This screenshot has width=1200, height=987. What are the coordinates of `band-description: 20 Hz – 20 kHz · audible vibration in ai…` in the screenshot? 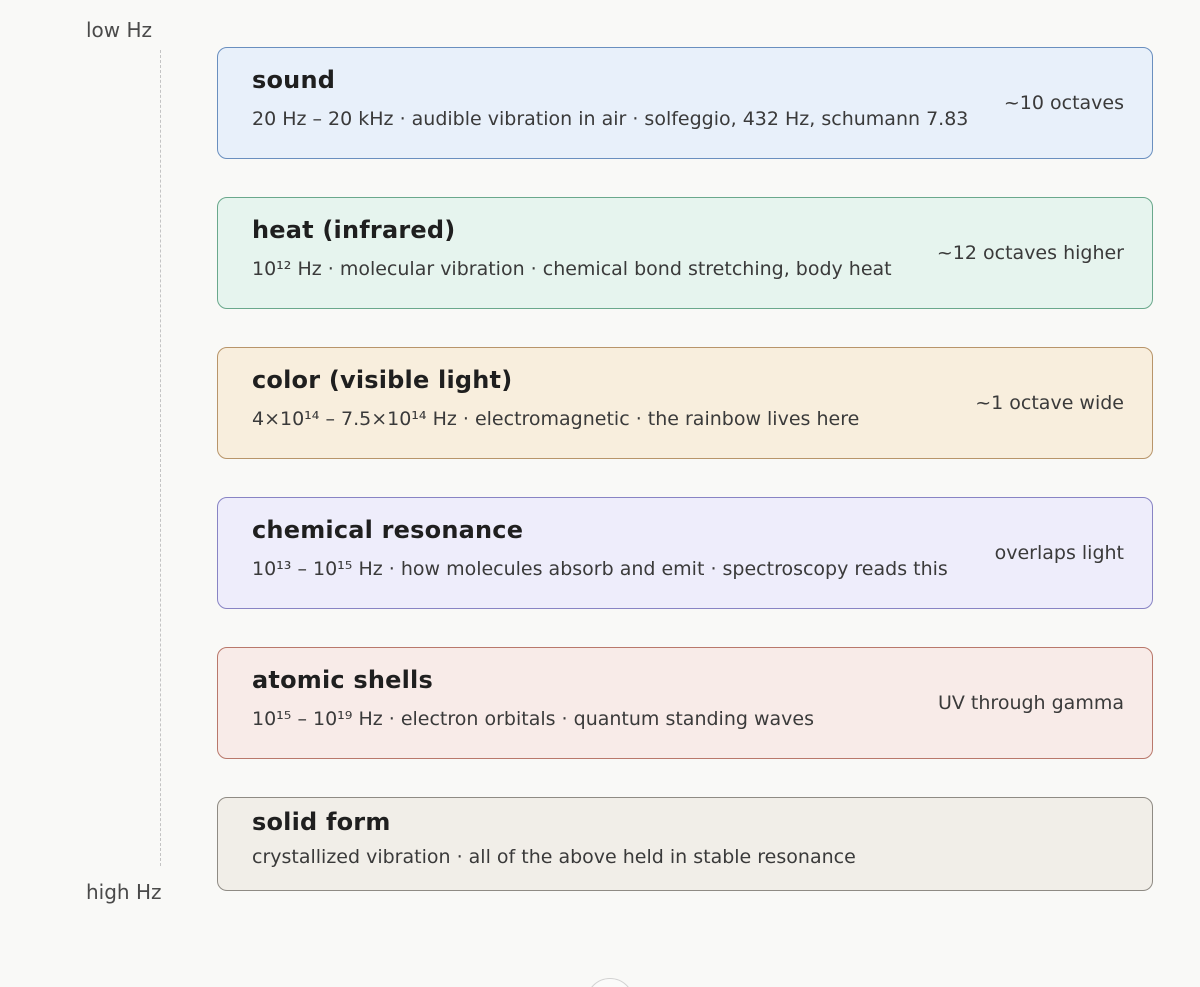 It's located at (610, 119).